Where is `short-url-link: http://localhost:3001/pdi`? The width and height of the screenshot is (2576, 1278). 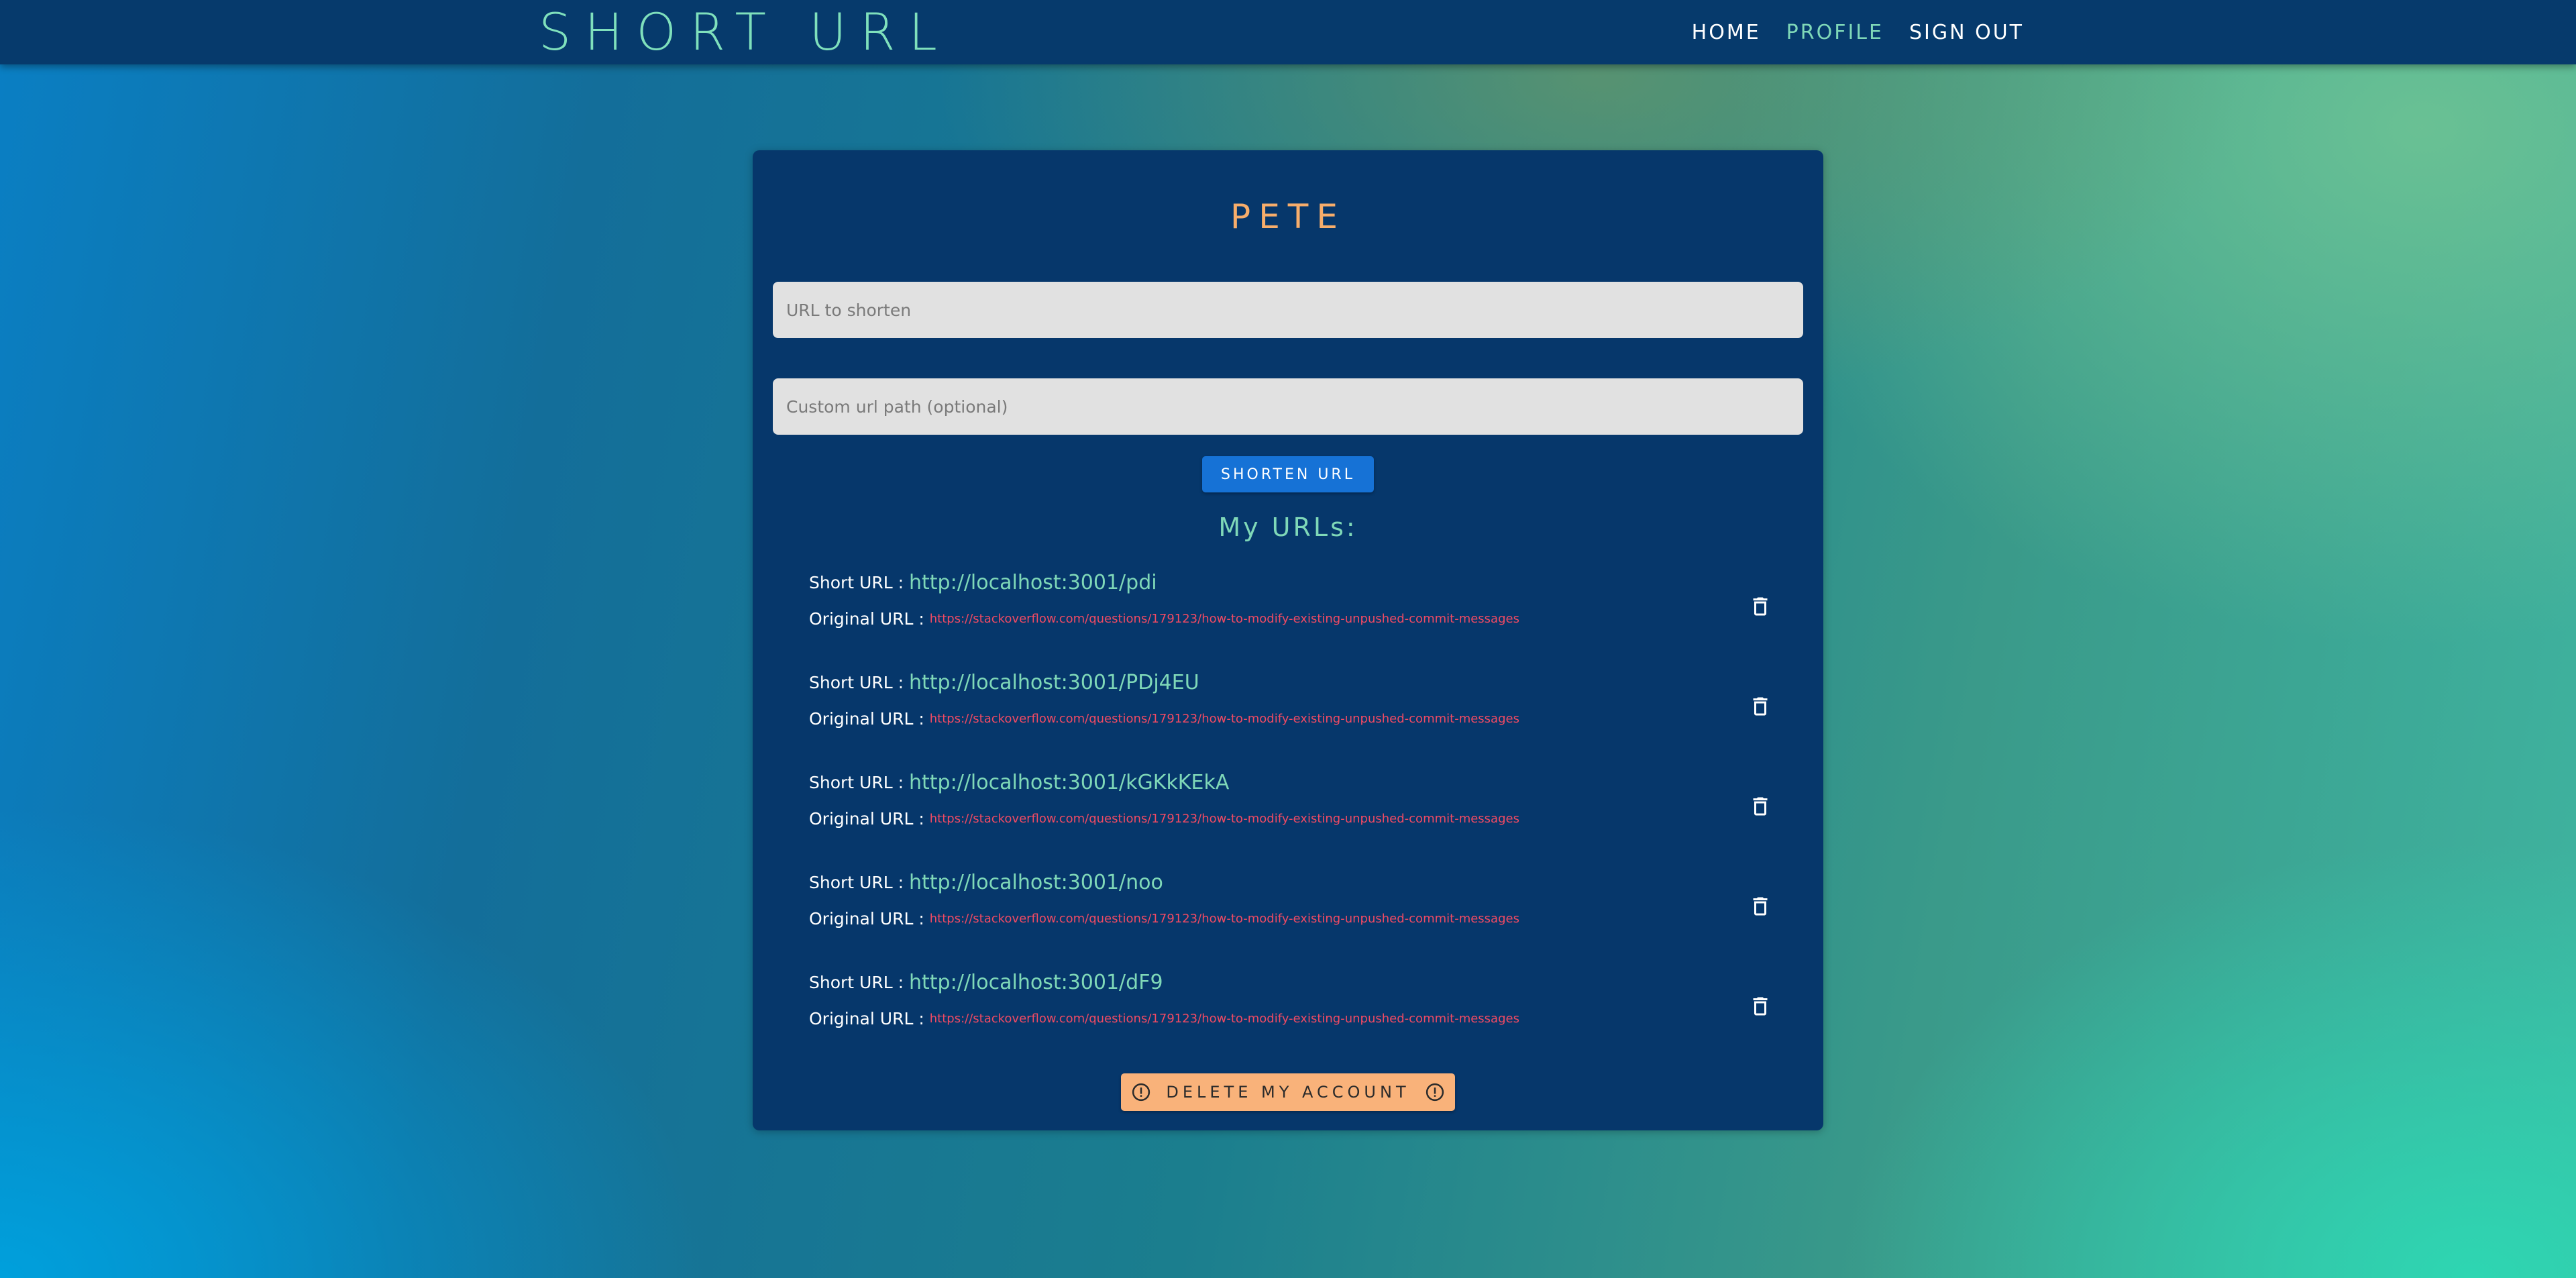
short-url-link: http://localhost:3001/pdi is located at coordinates (1033, 582).